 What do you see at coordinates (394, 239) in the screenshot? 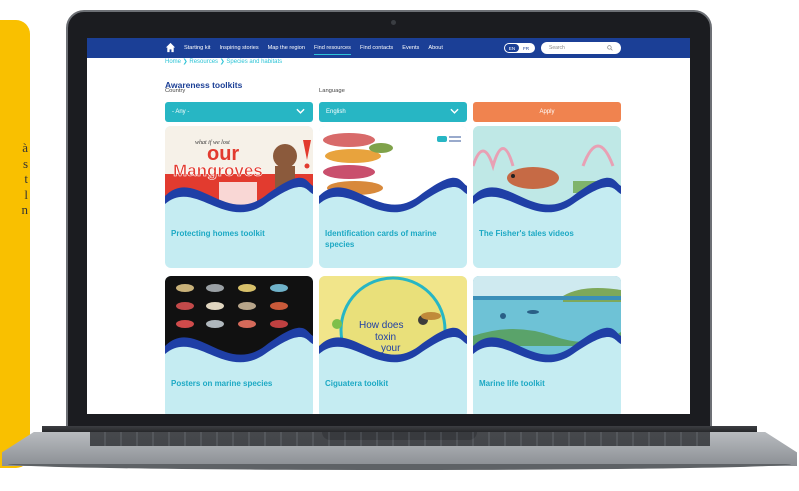
I see `card-title: Identification cards of marine species` at bounding box center [394, 239].